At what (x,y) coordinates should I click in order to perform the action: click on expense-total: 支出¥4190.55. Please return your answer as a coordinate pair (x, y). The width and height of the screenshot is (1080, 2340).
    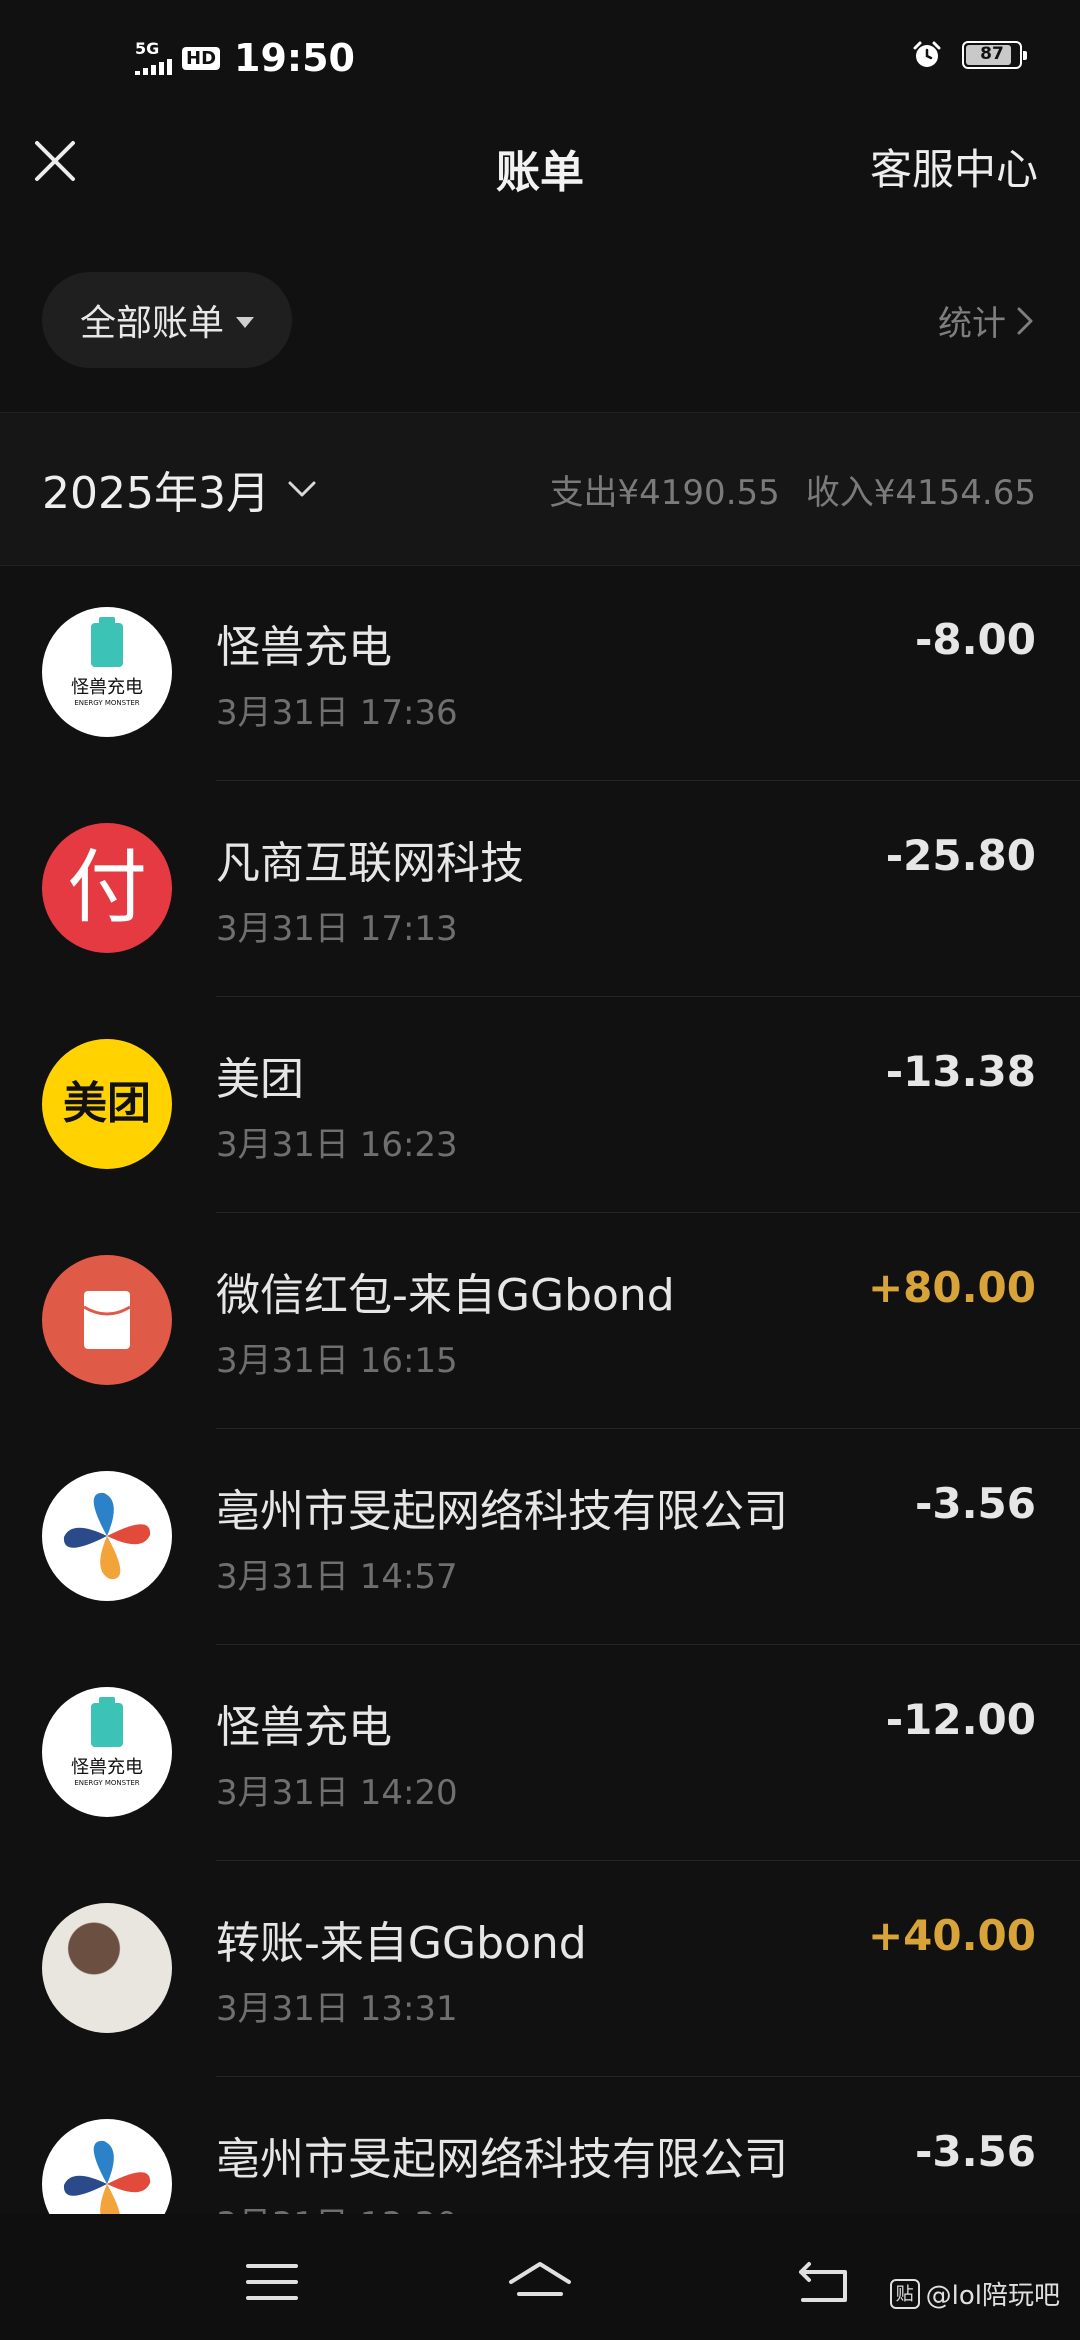
    Looking at the image, I should click on (664, 493).